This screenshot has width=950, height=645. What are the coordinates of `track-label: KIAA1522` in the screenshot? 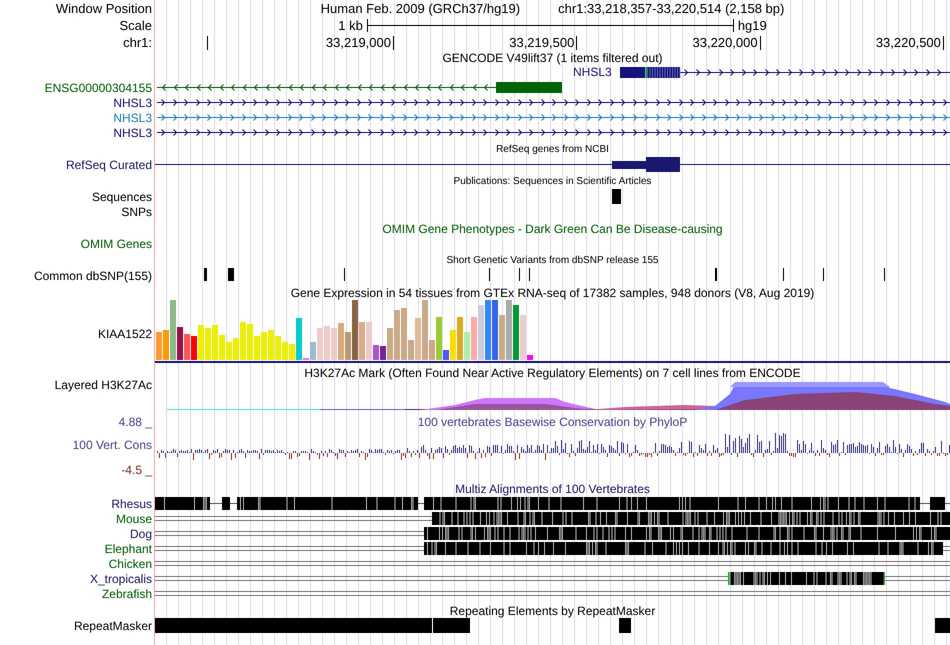 It's located at (125, 333).